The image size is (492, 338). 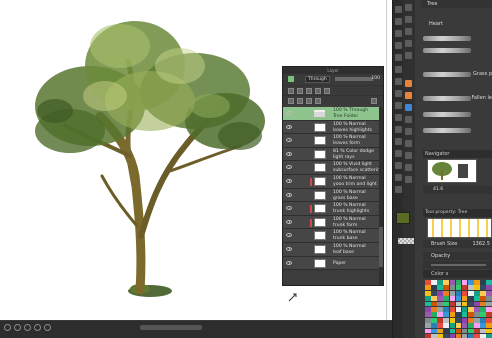 I want to click on eraser-tool-icon, so click(x=398, y=57).